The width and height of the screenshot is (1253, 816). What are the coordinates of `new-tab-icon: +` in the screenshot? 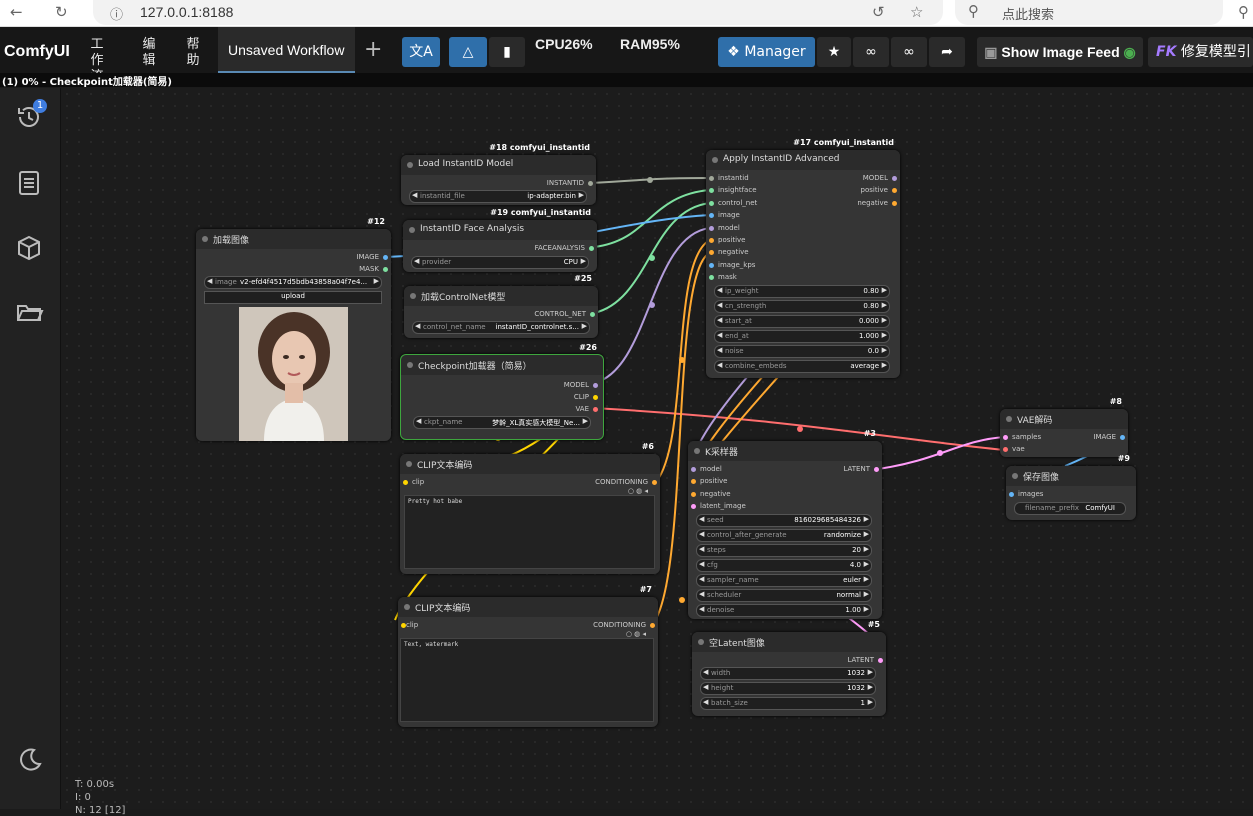 It's located at (373, 49).